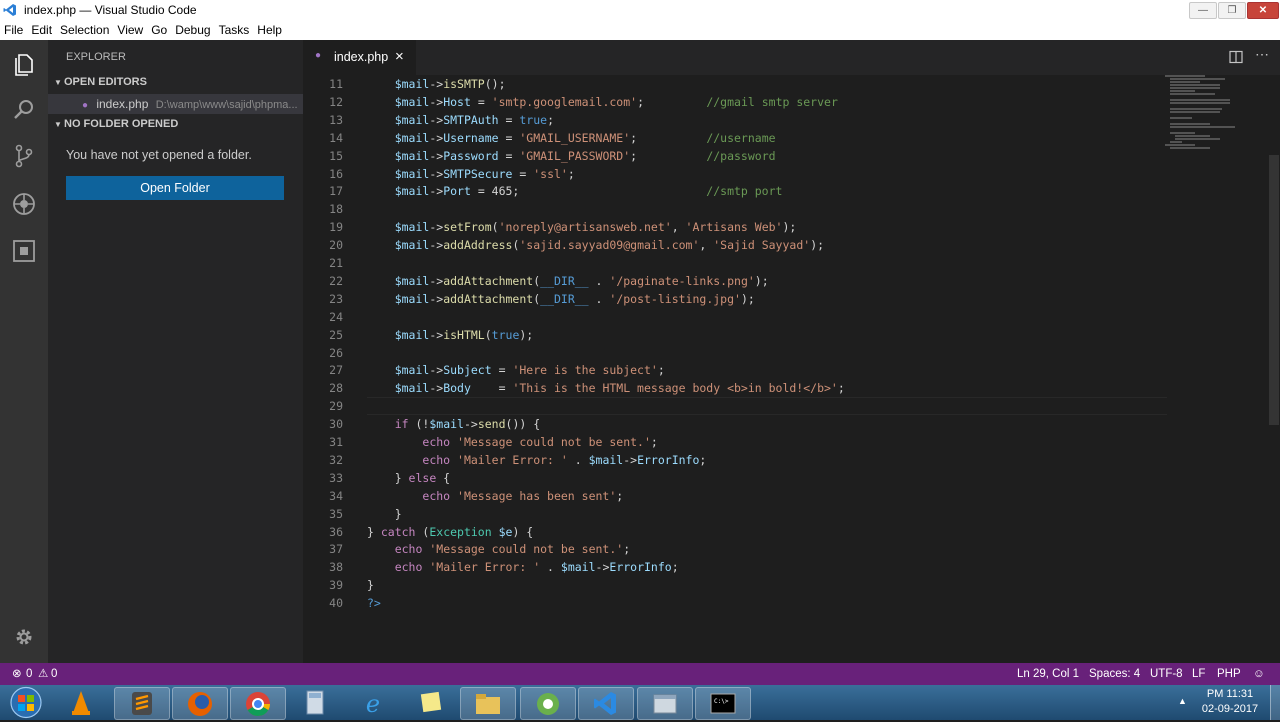 This screenshot has width=1280, height=722. I want to click on minimap, so click(1215, 115).